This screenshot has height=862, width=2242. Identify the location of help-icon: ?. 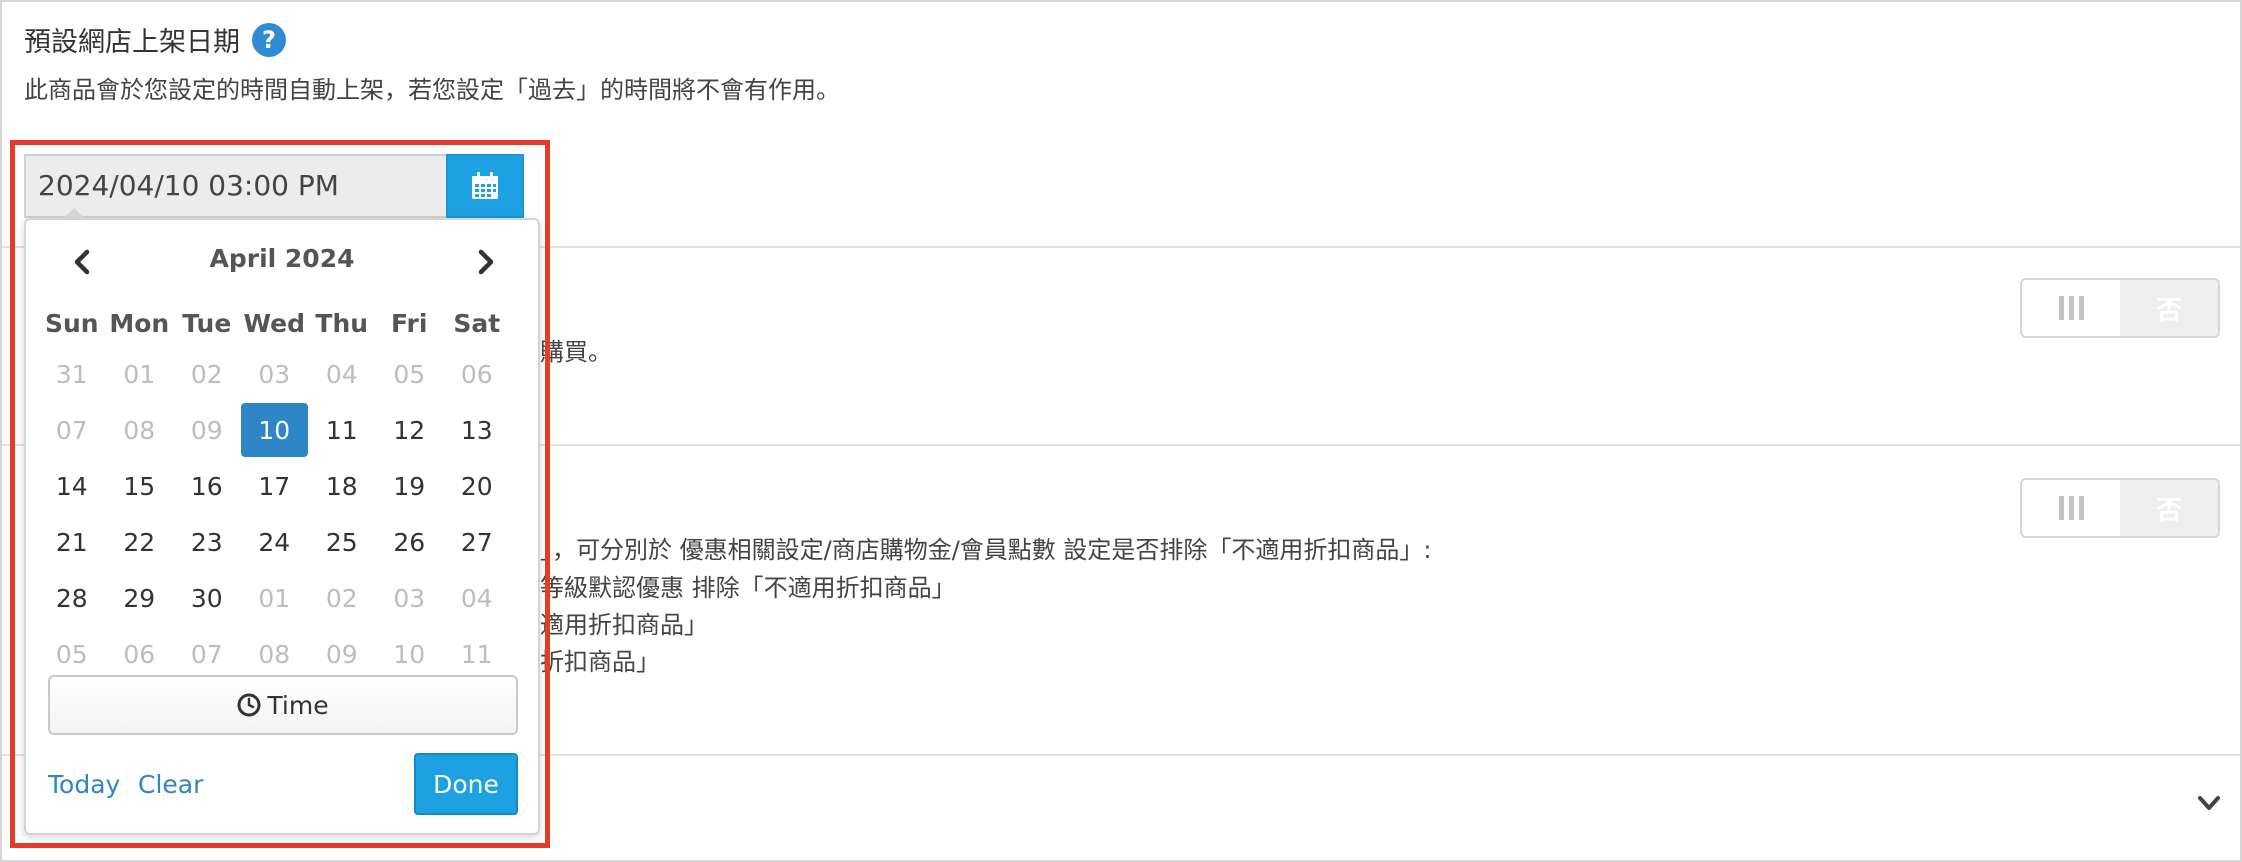
(269, 39).